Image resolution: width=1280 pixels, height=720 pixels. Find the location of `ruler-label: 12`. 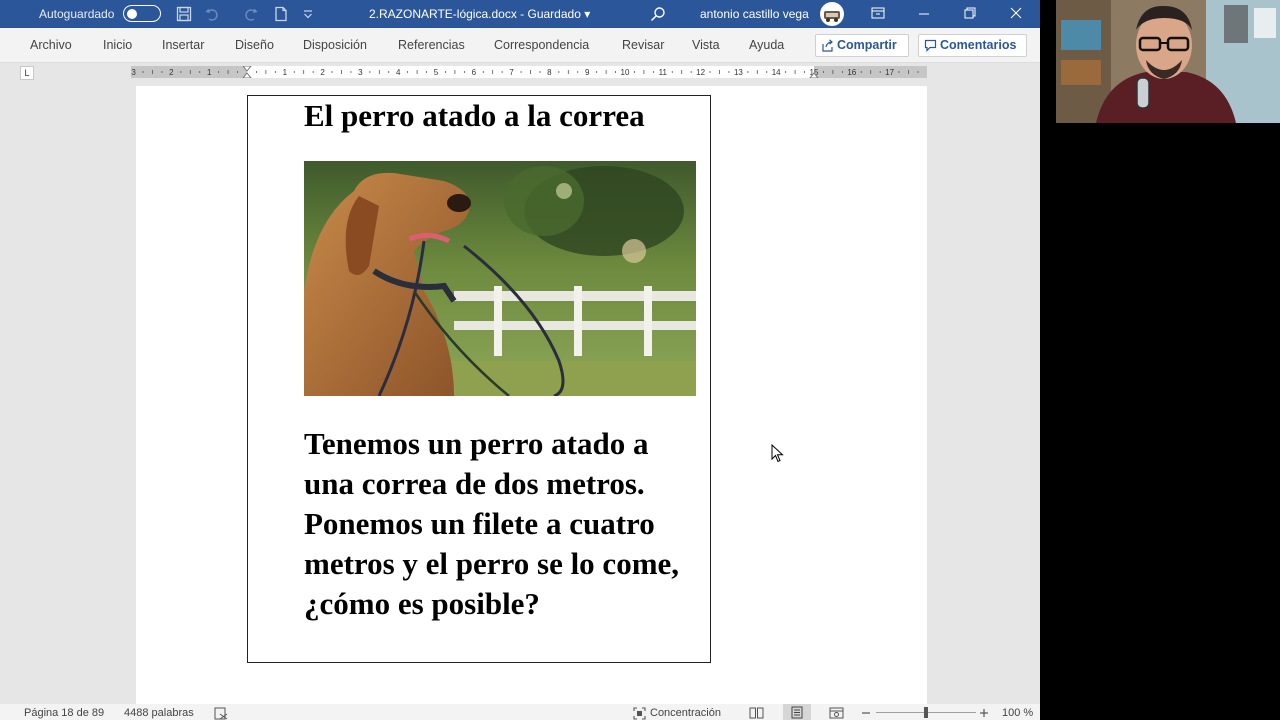

ruler-label: 12 is located at coordinates (700, 72).